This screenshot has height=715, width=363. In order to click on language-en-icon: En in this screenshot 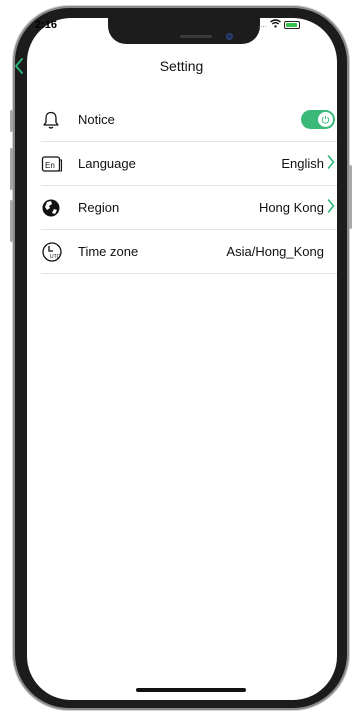, I will do `click(55, 163)`.